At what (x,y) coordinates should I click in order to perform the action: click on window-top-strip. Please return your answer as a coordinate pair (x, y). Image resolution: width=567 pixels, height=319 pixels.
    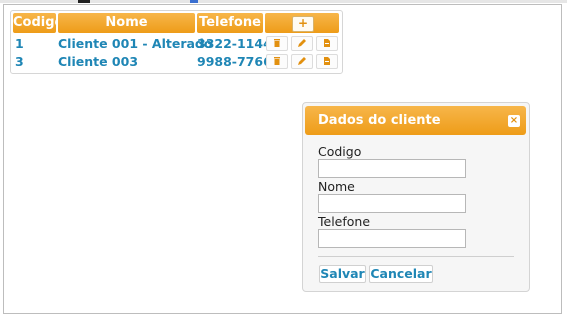
    Looking at the image, I should click on (283, 1).